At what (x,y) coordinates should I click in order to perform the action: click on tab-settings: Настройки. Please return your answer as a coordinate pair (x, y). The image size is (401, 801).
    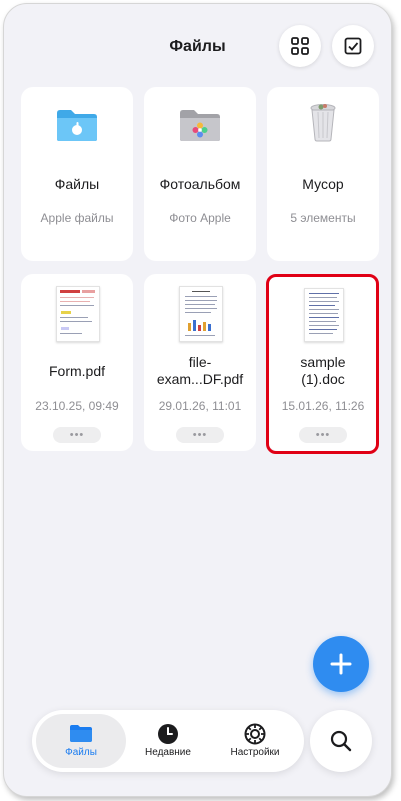
    Looking at the image, I should click on (255, 741).